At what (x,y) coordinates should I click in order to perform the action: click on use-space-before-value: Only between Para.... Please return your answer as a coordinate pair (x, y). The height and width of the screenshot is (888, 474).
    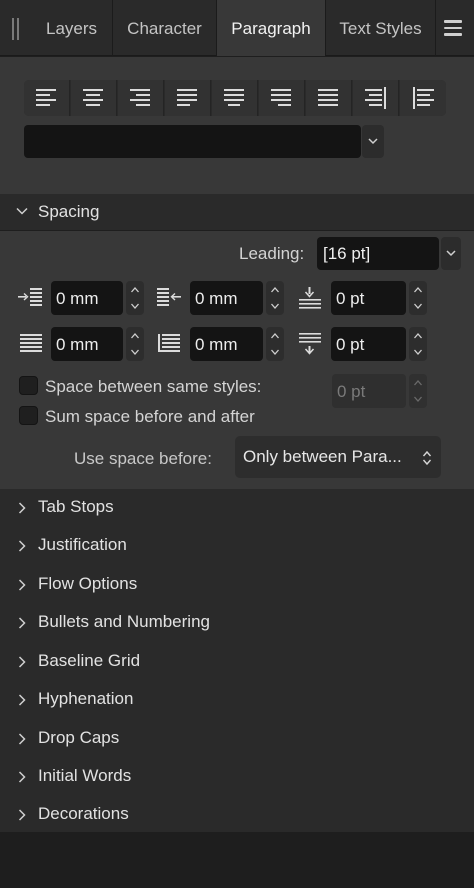
    Looking at the image, I should click on (322, 456).